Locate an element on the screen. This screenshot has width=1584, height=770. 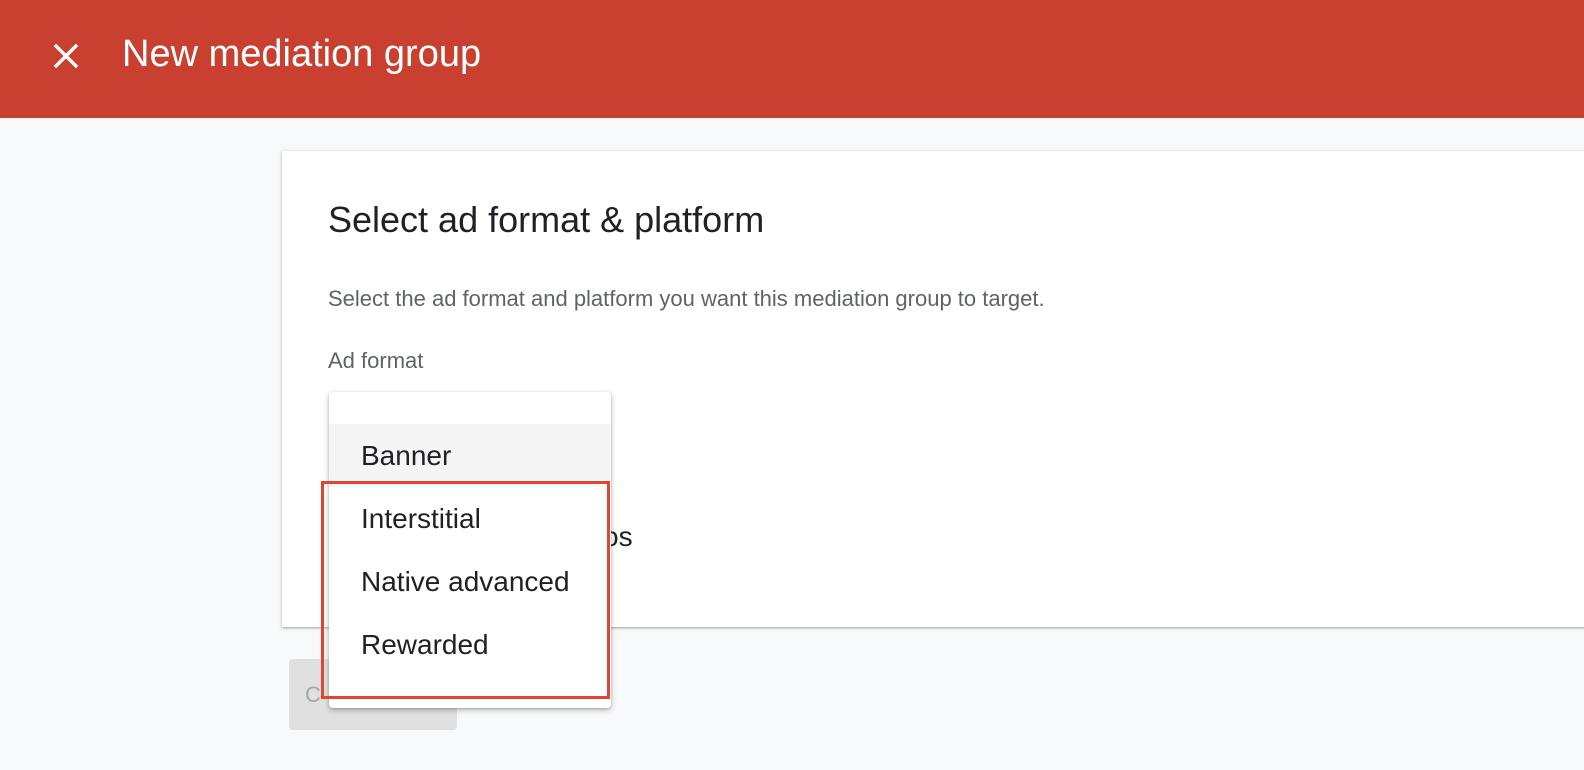
ad-format-label: Ad format is located at coordinates (376, 360).